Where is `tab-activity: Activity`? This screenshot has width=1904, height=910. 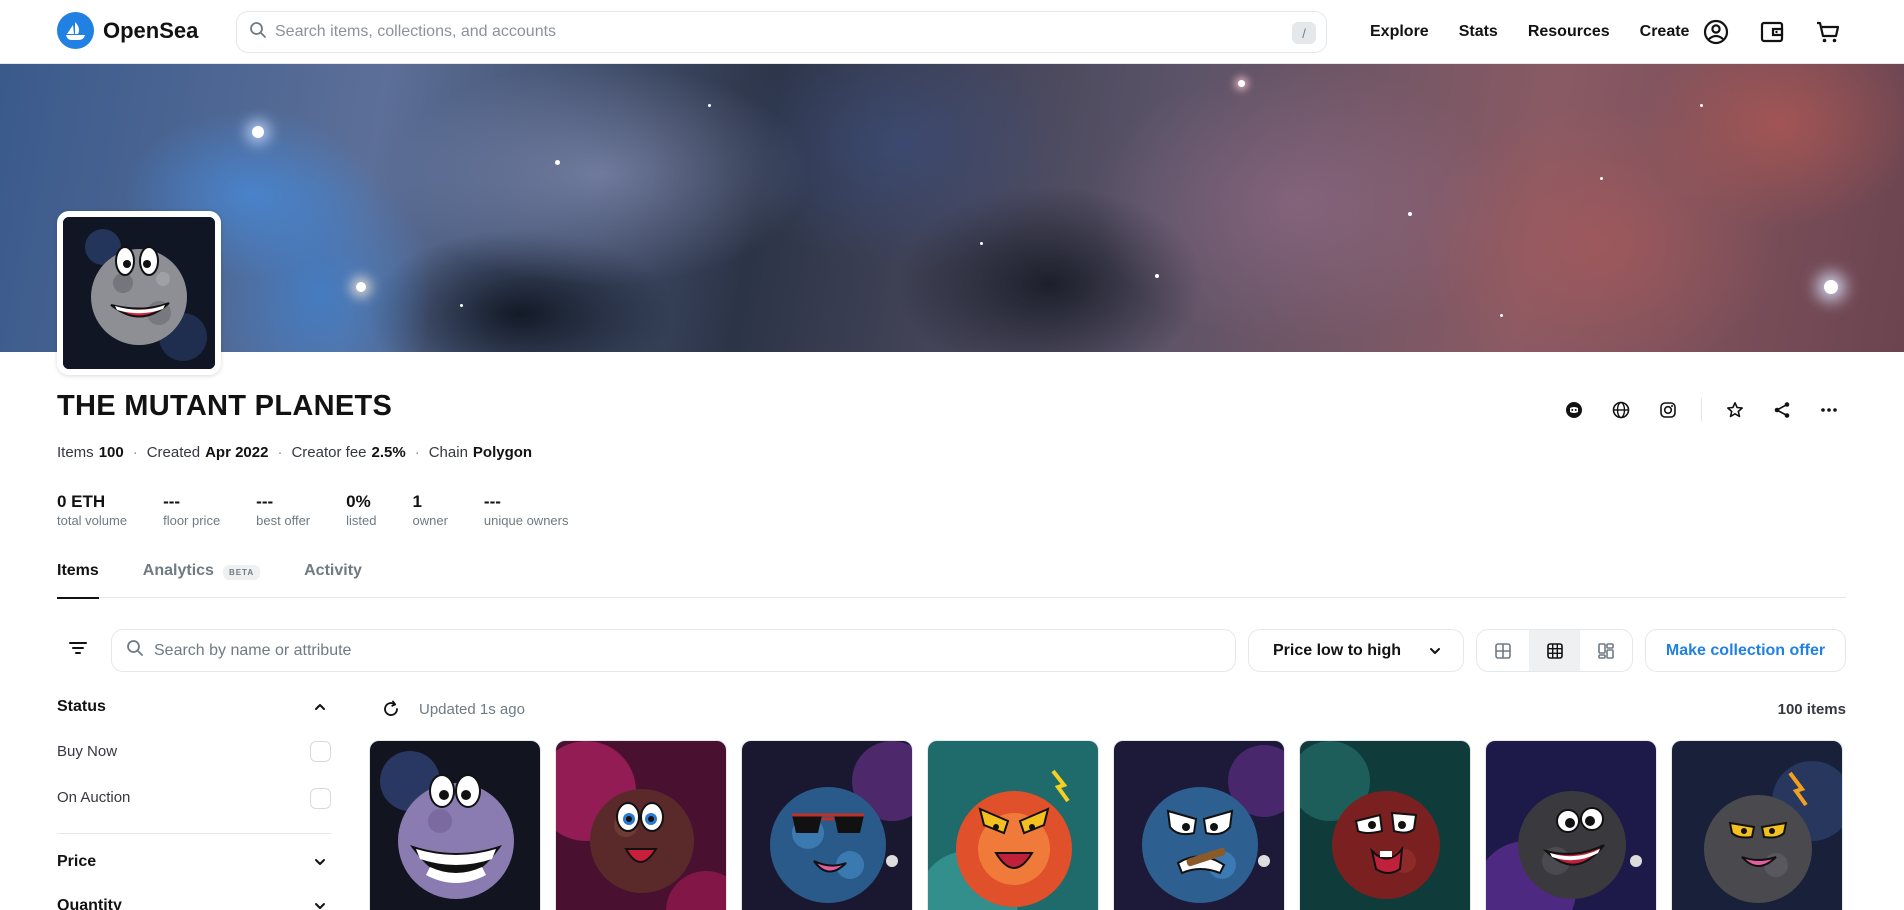
tab-activity: Activity is located at coordinates (333, 580).